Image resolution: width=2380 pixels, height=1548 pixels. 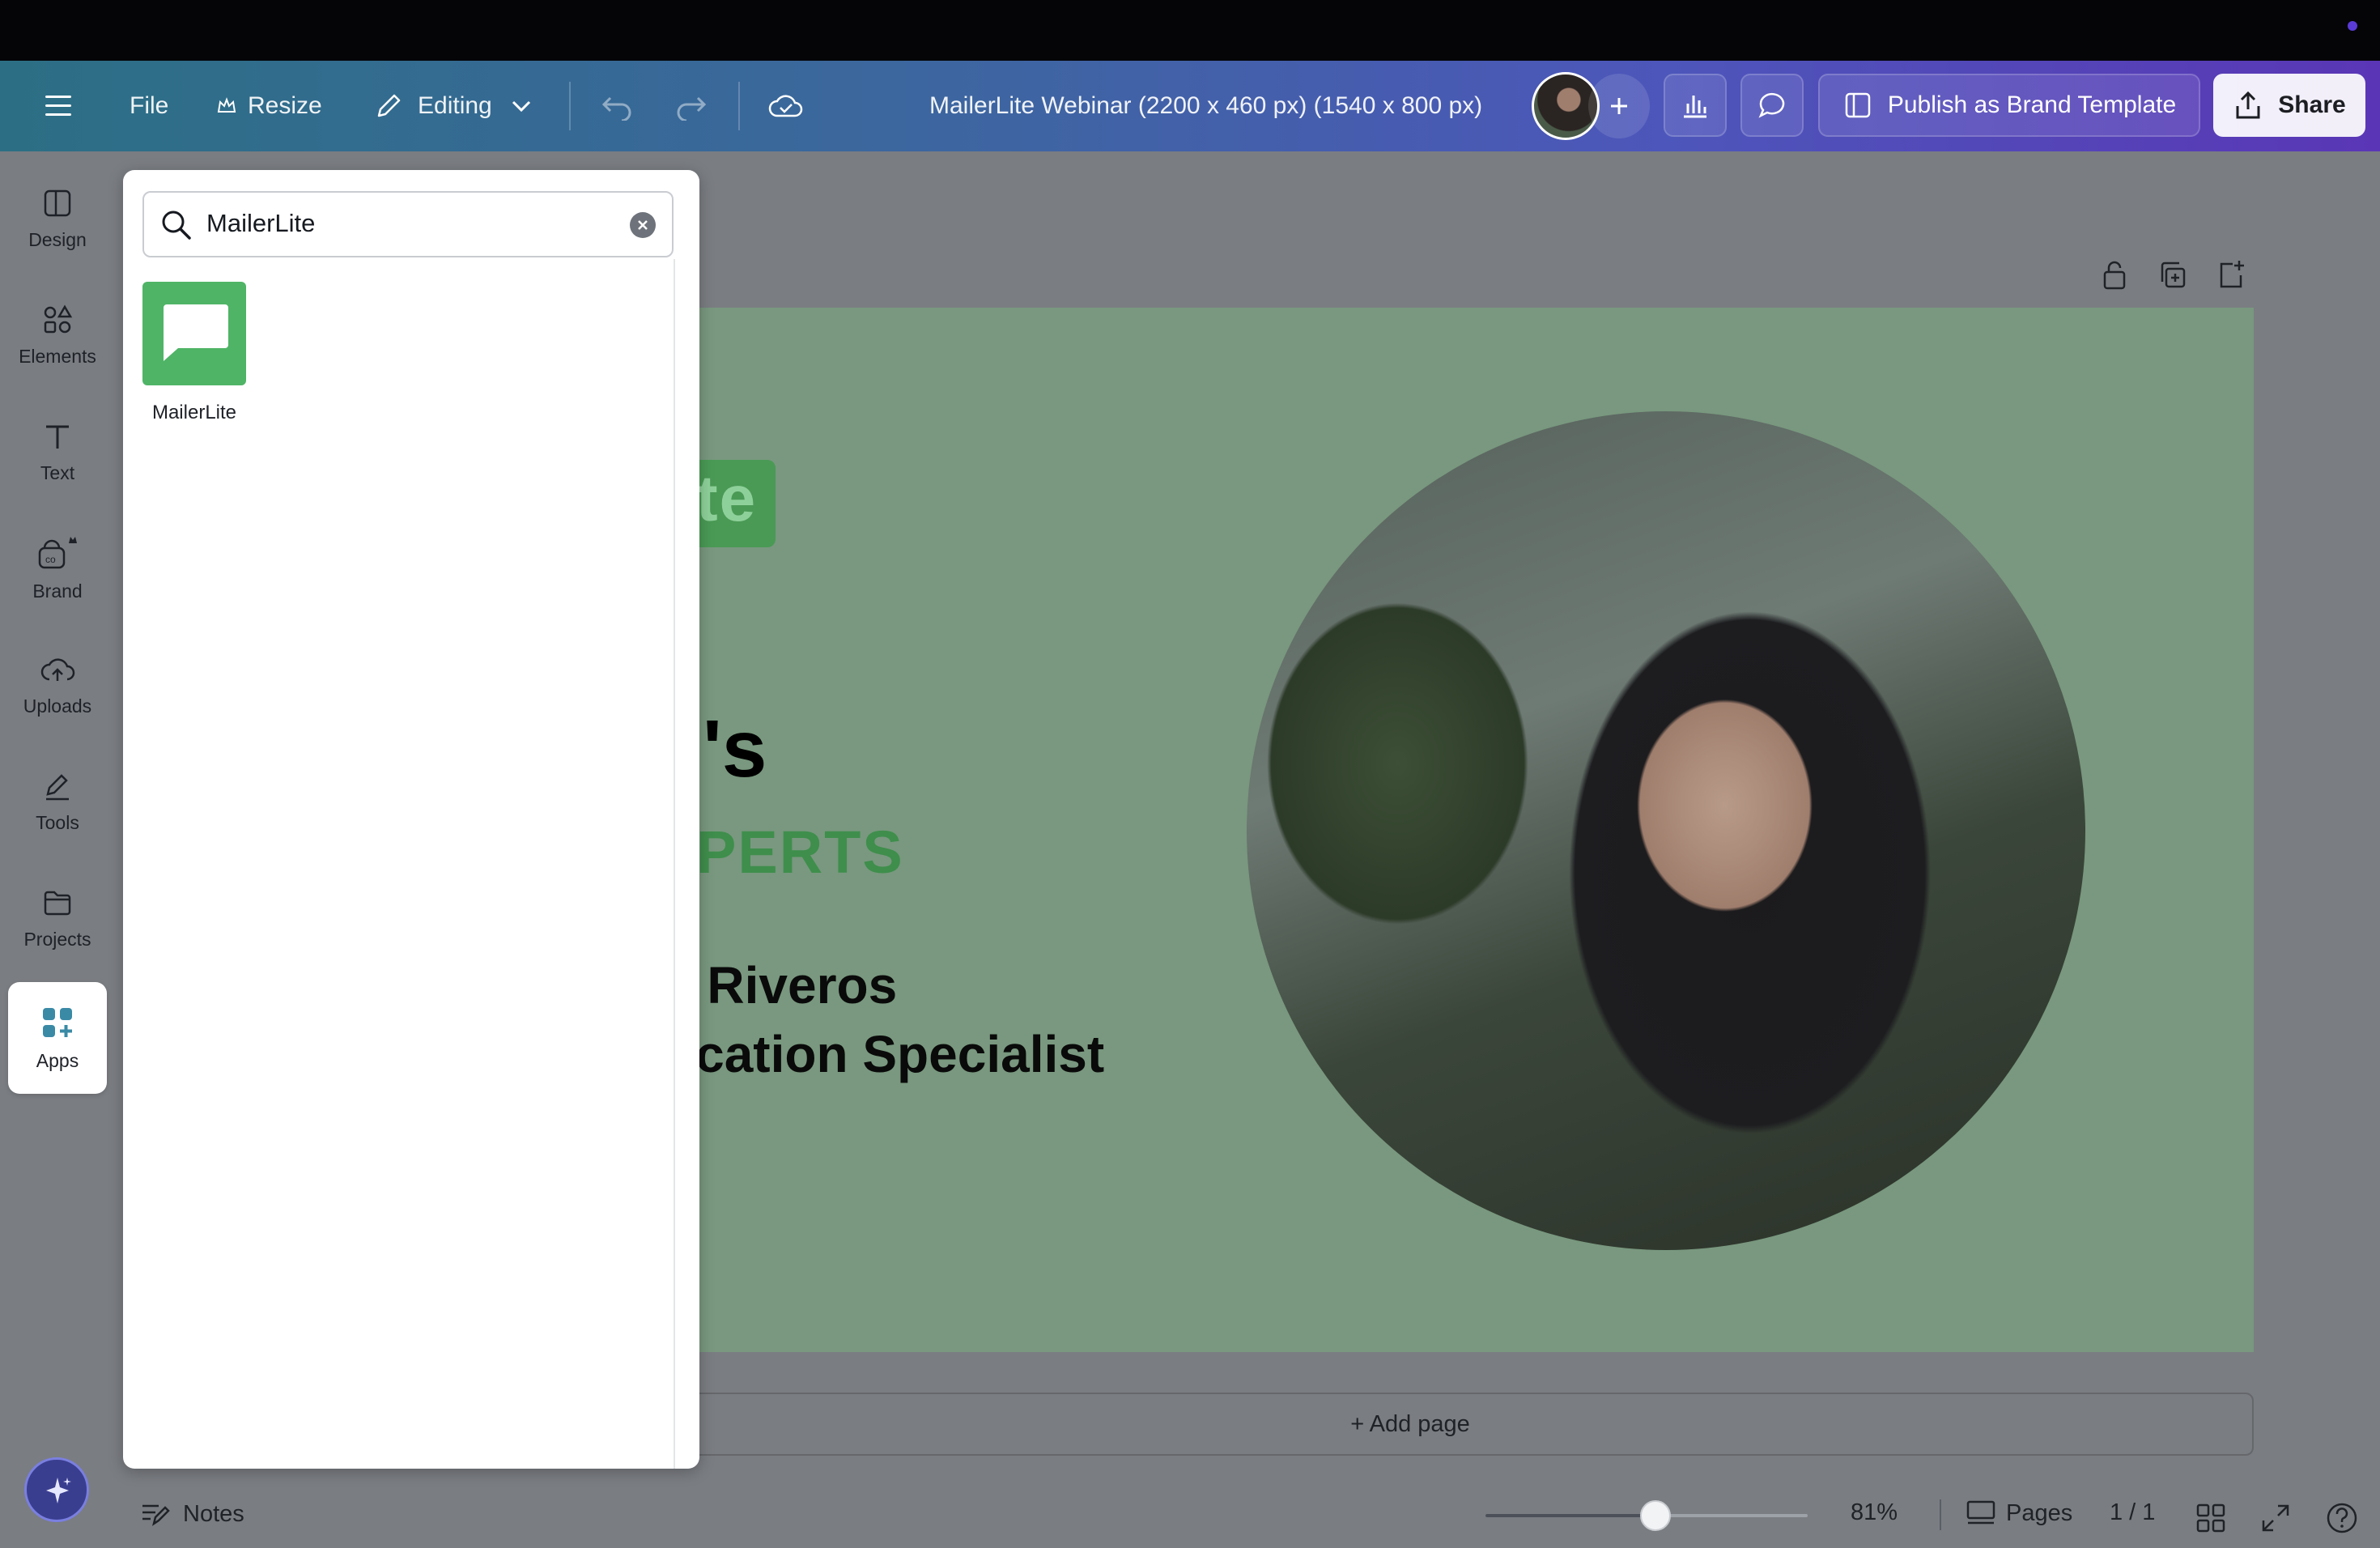 I want to click on add-collaborator-button, so click(x=1619, y=106).